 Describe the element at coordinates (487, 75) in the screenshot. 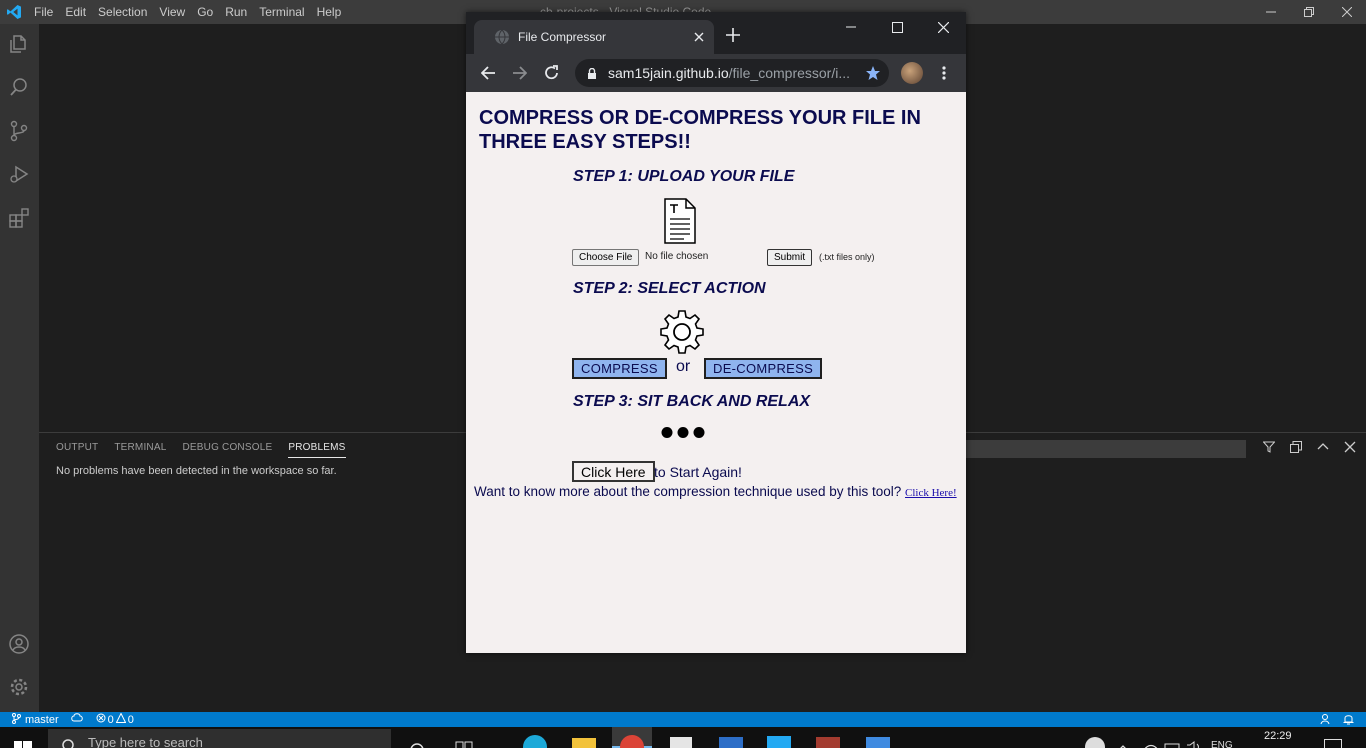

I see `back-arrow-icon` at that location.